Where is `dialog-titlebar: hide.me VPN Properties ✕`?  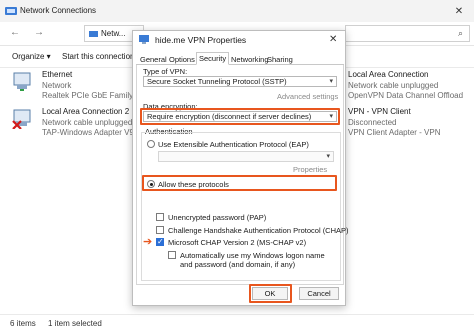 dialog-titlebar: hide.me VPN Properties ✕ is located at coordinates (239, 40).